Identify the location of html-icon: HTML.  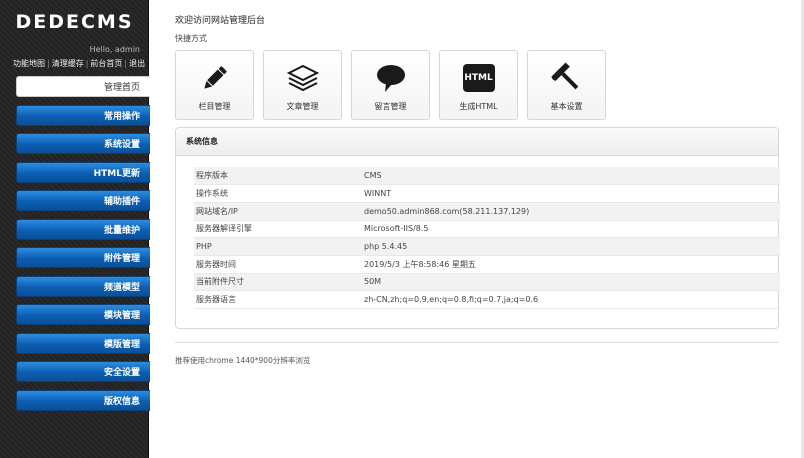
(479, 78).